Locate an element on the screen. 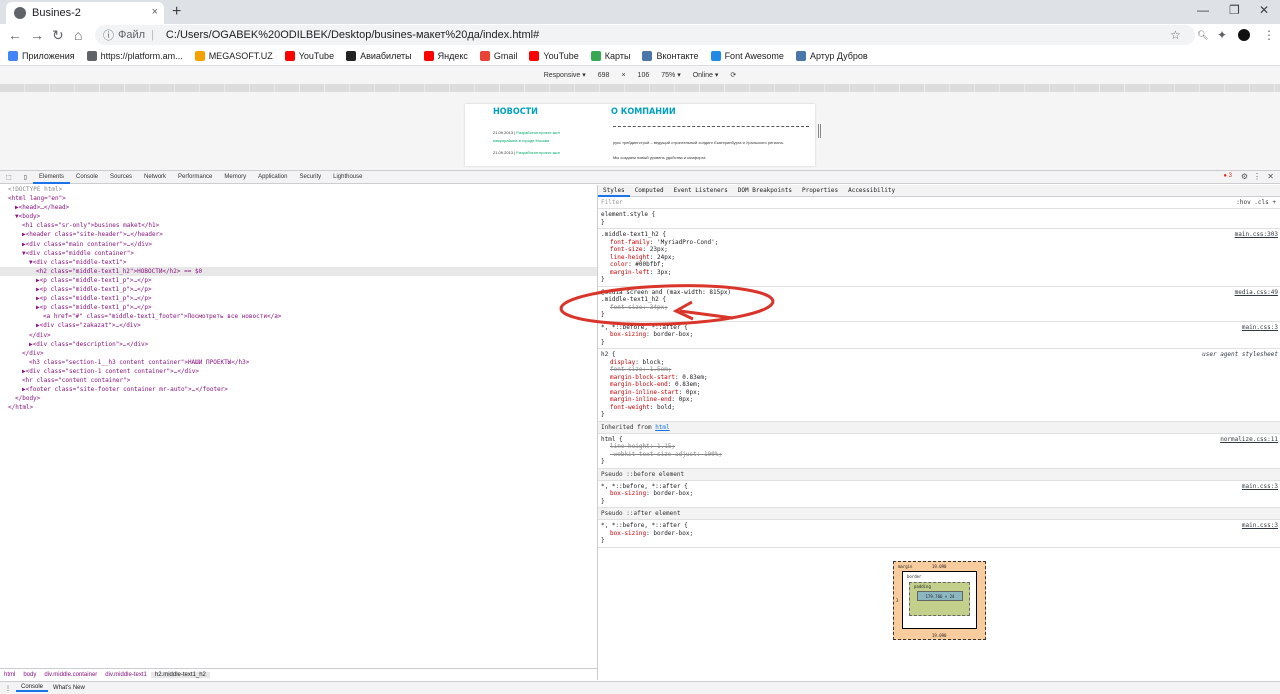  dom-node: <!DOCTYPE html> is located at coordinates (298, 189).